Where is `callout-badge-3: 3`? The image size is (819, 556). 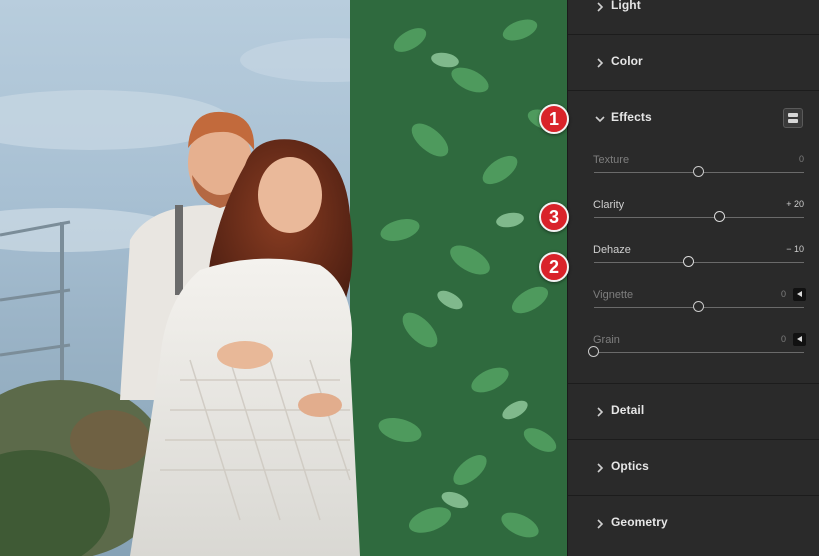
callout-badge-3: 3 is located at coordinates (554, 217).